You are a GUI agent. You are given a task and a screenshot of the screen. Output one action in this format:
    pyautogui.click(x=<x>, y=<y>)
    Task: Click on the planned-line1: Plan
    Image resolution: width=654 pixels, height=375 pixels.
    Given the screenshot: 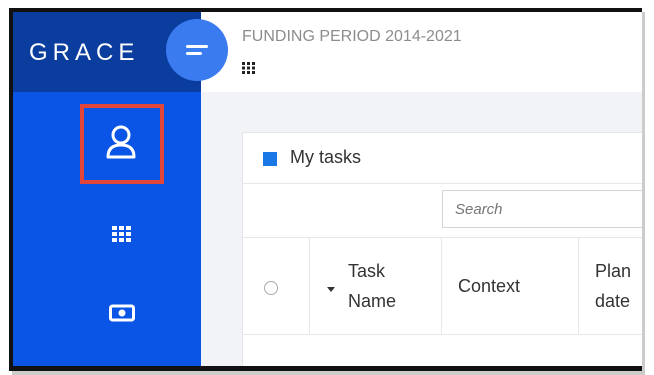 What is the action you would take?
    pyautogui.click(x=613, y=271)
    